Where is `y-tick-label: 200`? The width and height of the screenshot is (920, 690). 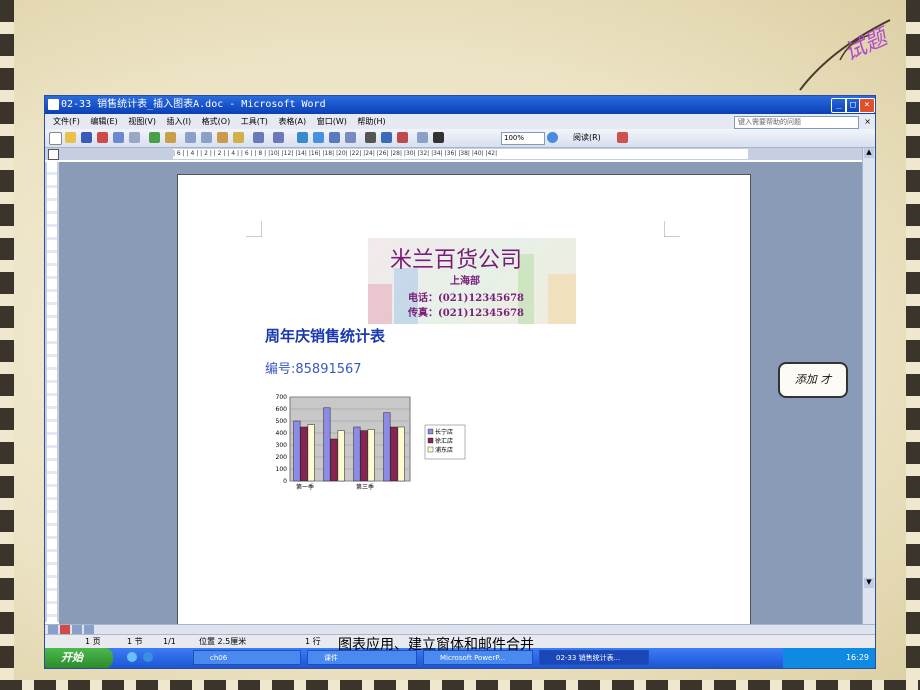 y-tick-label: 200 is located at coordinates (282, 457).